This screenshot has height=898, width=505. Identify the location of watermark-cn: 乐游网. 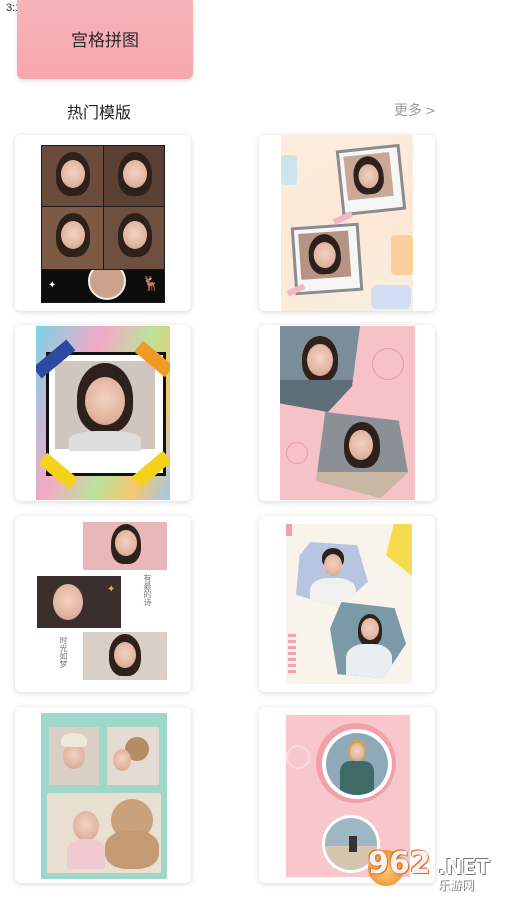
(456, 885).